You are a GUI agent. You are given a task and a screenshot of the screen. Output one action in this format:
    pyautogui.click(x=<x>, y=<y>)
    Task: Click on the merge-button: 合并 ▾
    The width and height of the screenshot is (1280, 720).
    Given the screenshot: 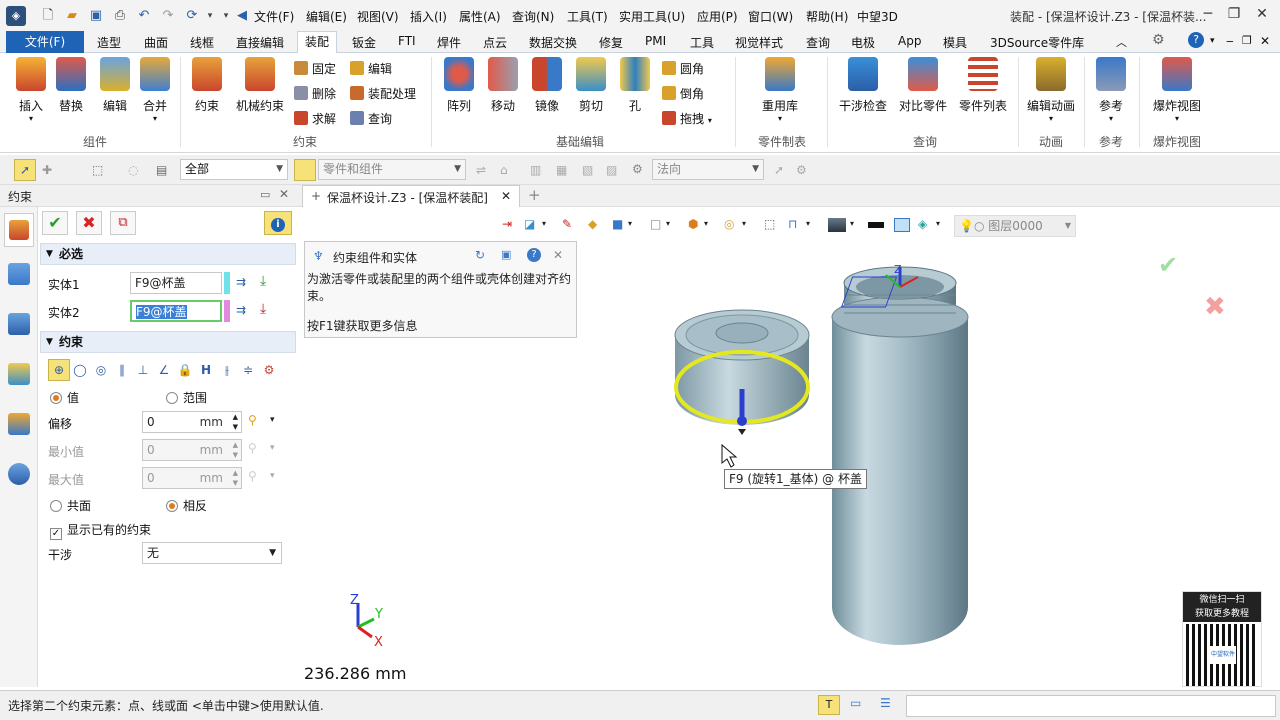 What is the action you would take?
    pyautogui.click(x=155, y=90)
    